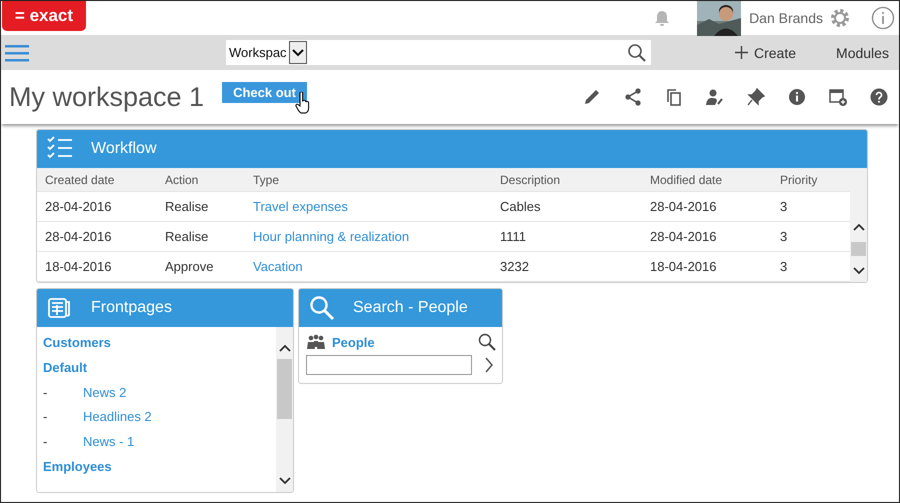 The height and width of the screenshot is (503, 900). What do you see at coordinates (156, 372) in the screenshot?
I see `category-link: Default` at bounding box center [156, 372].